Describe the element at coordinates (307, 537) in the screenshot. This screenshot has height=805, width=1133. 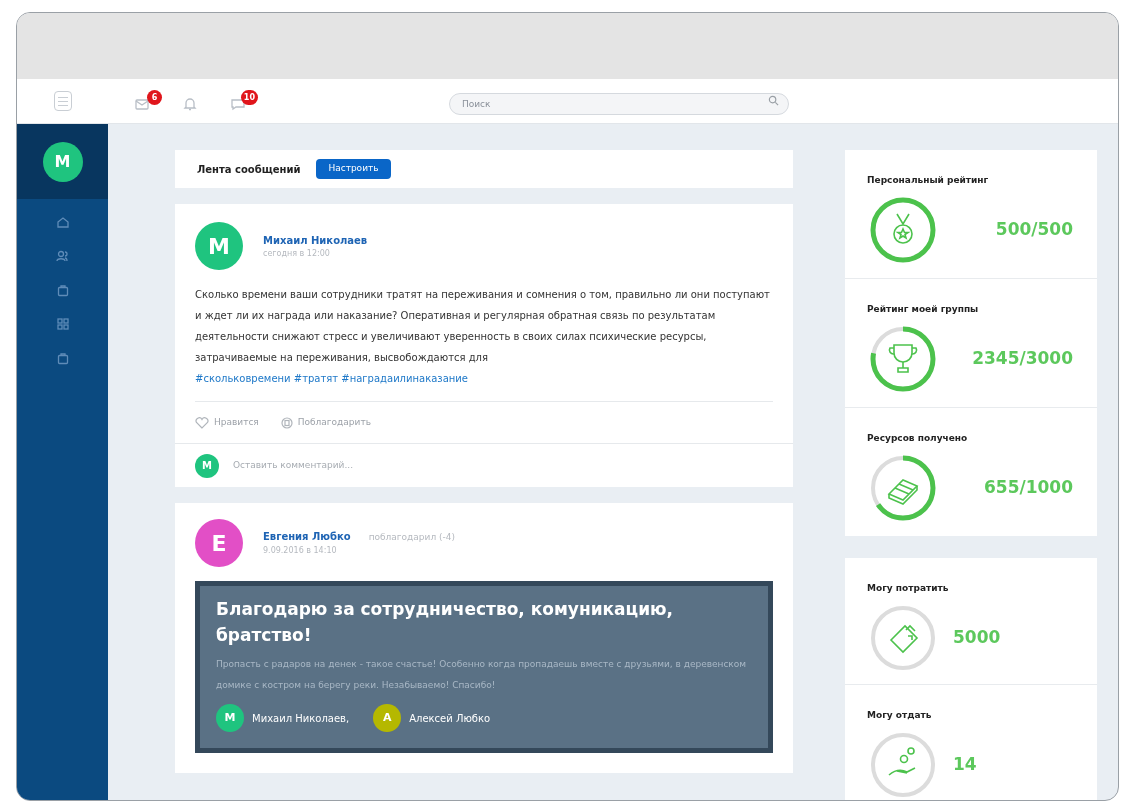
I see `author-name: Евгения Любко` at that location.